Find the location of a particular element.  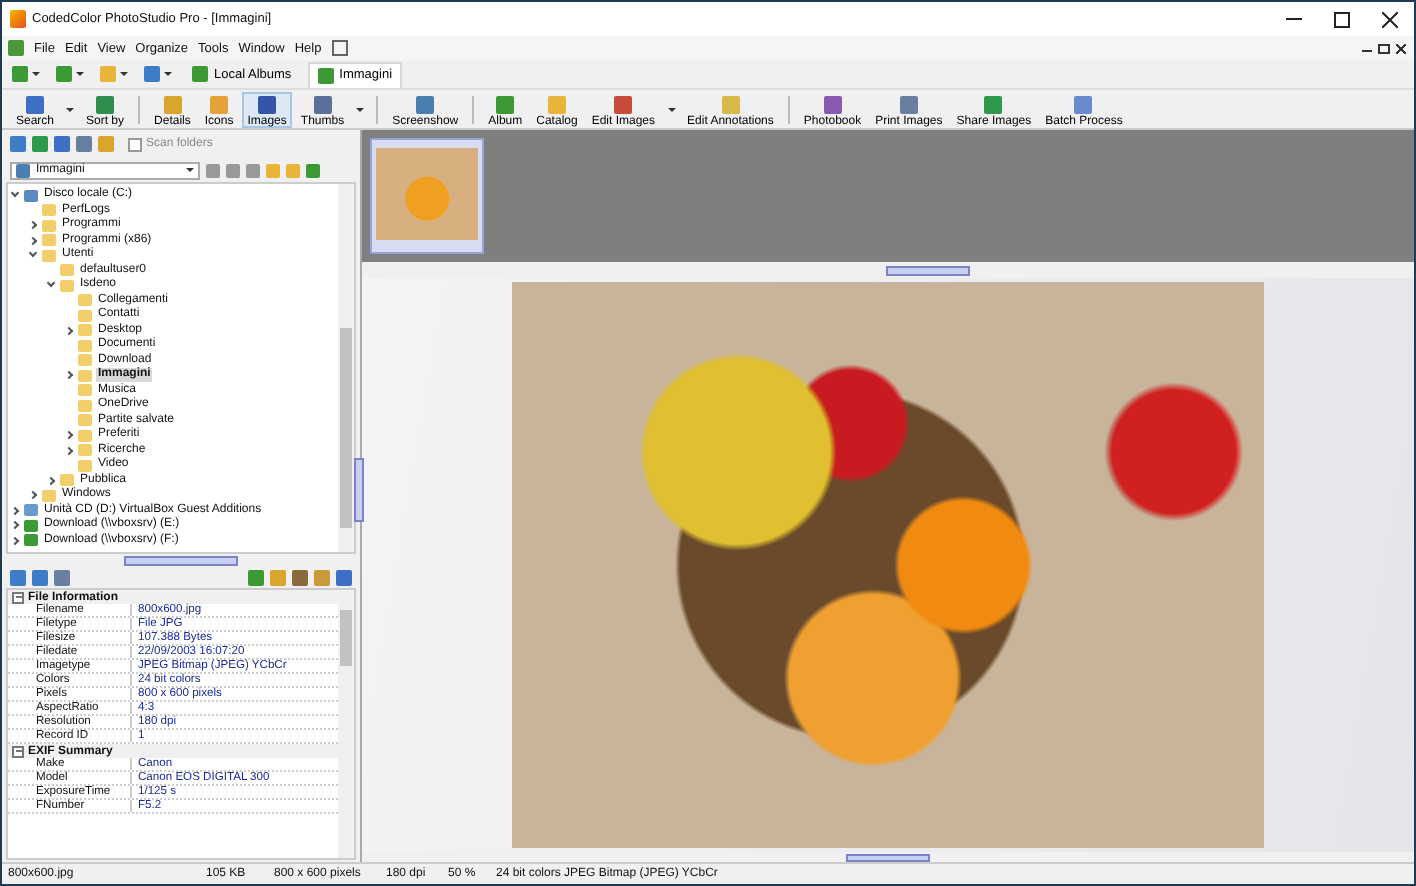

restore-button is located at coordinates (1384, 48).